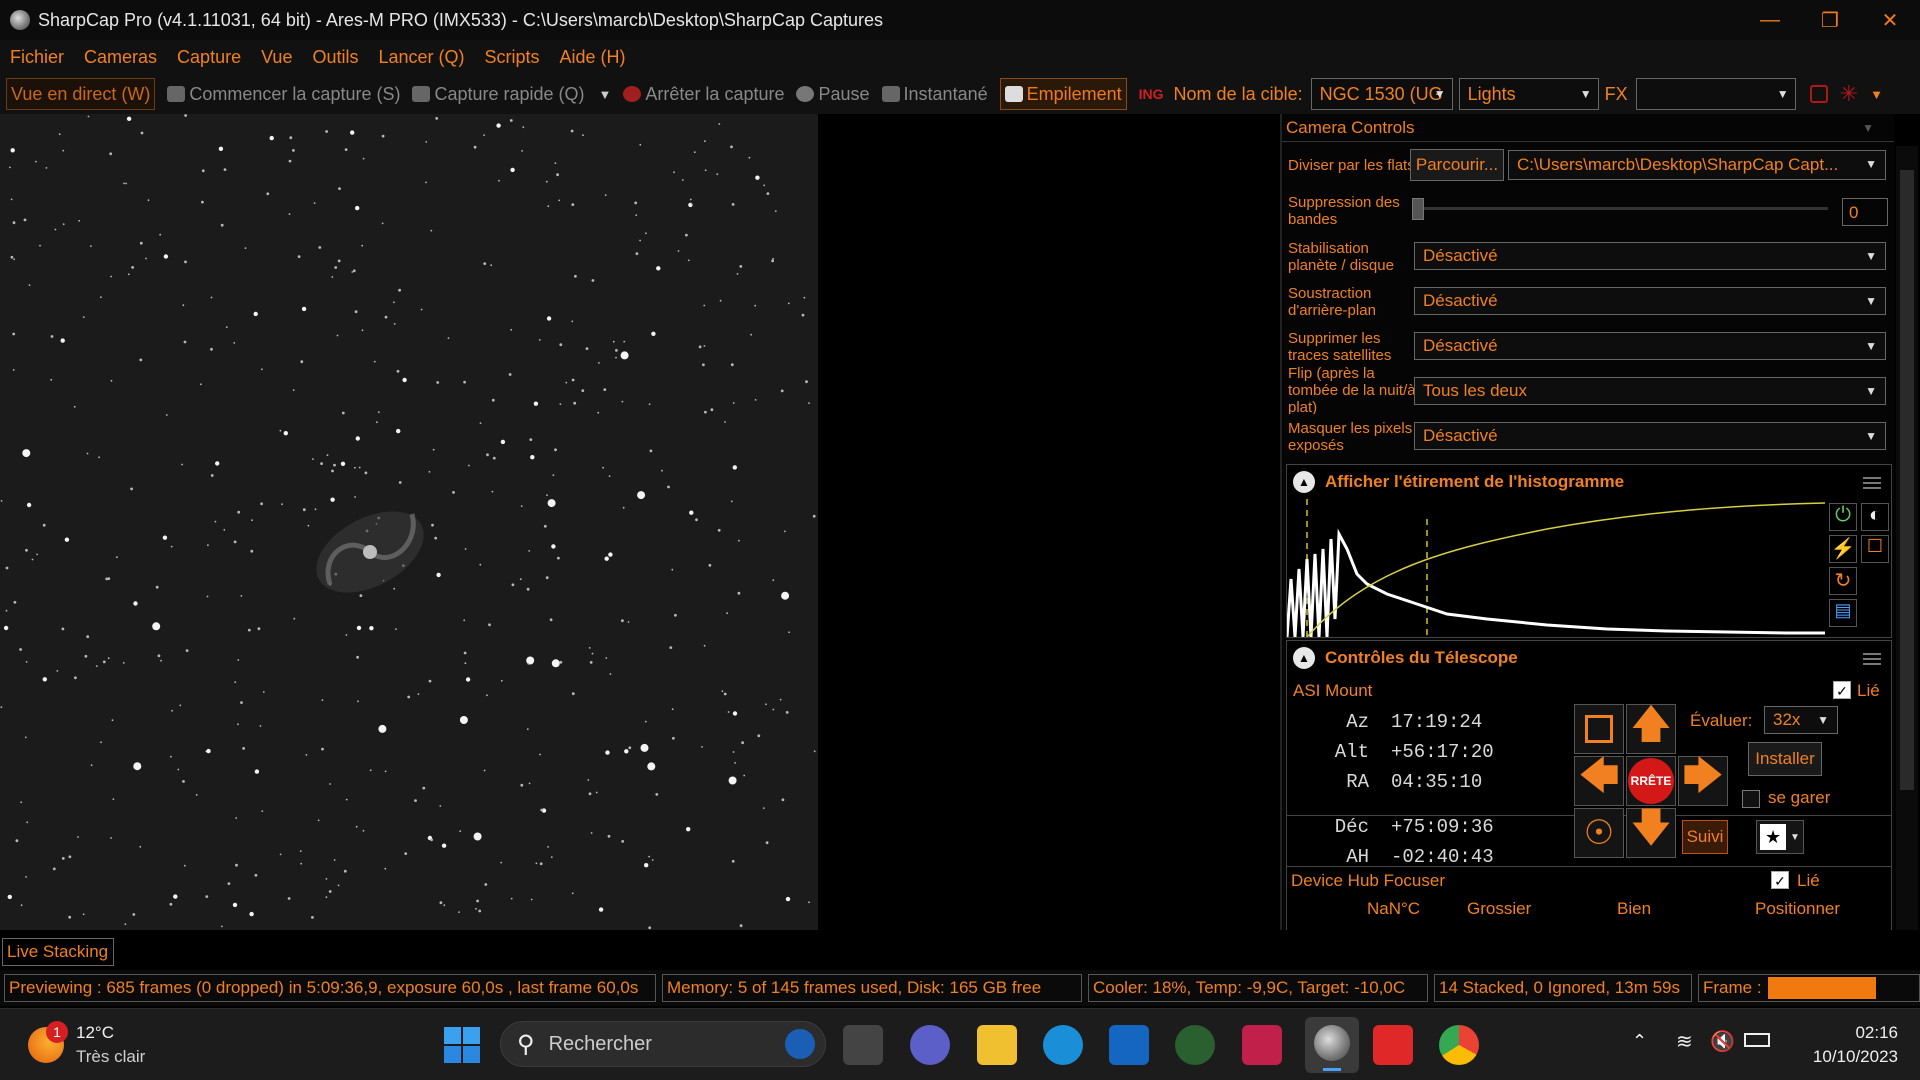  Describe the element at coordinates (1651, 728) in the screenshot. I see `arrow-up-icon: 🡅` at that location.